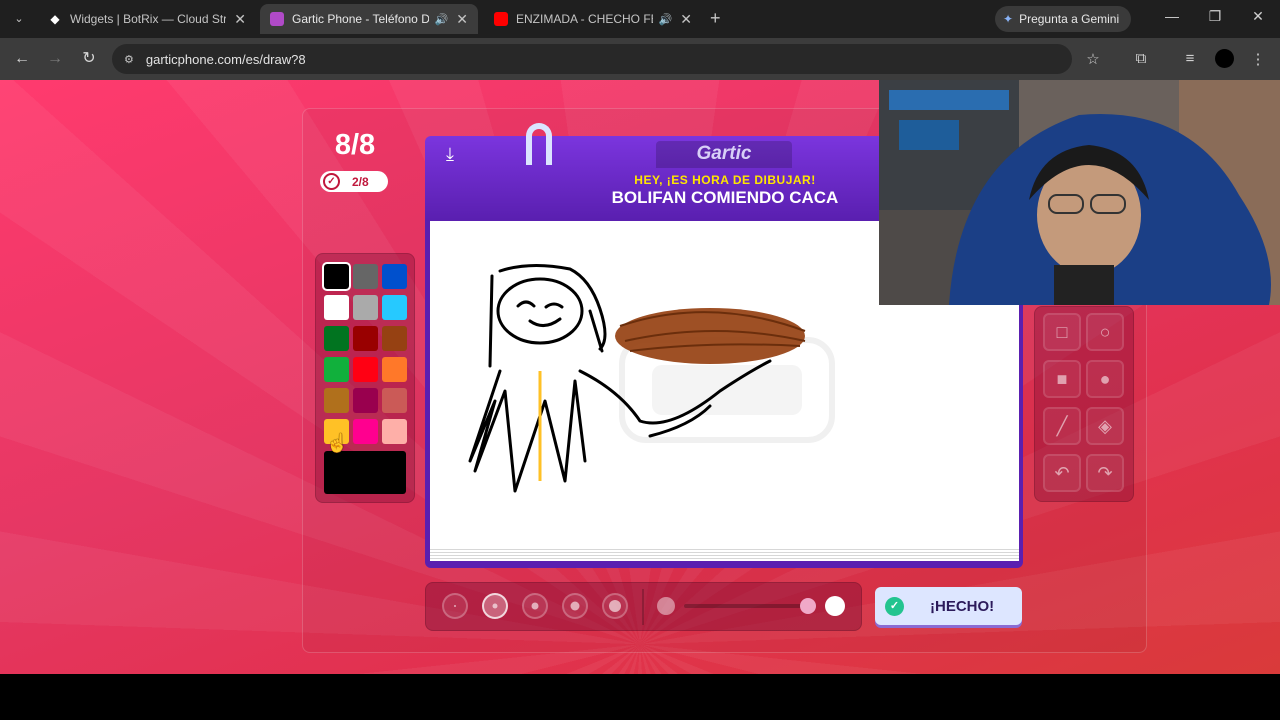 The width and height of the screenshot is (1280, 720). I want to click on download-icon: ⤓, so click(450, 154).